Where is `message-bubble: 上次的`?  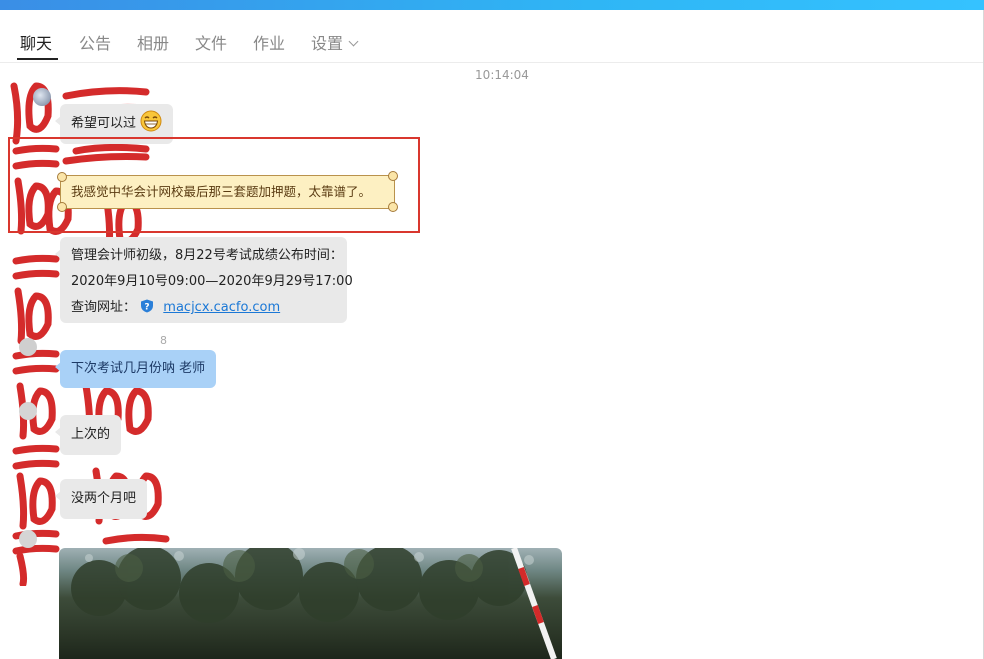
message-bubble: 上次的 is located at coordinates (88, 435).